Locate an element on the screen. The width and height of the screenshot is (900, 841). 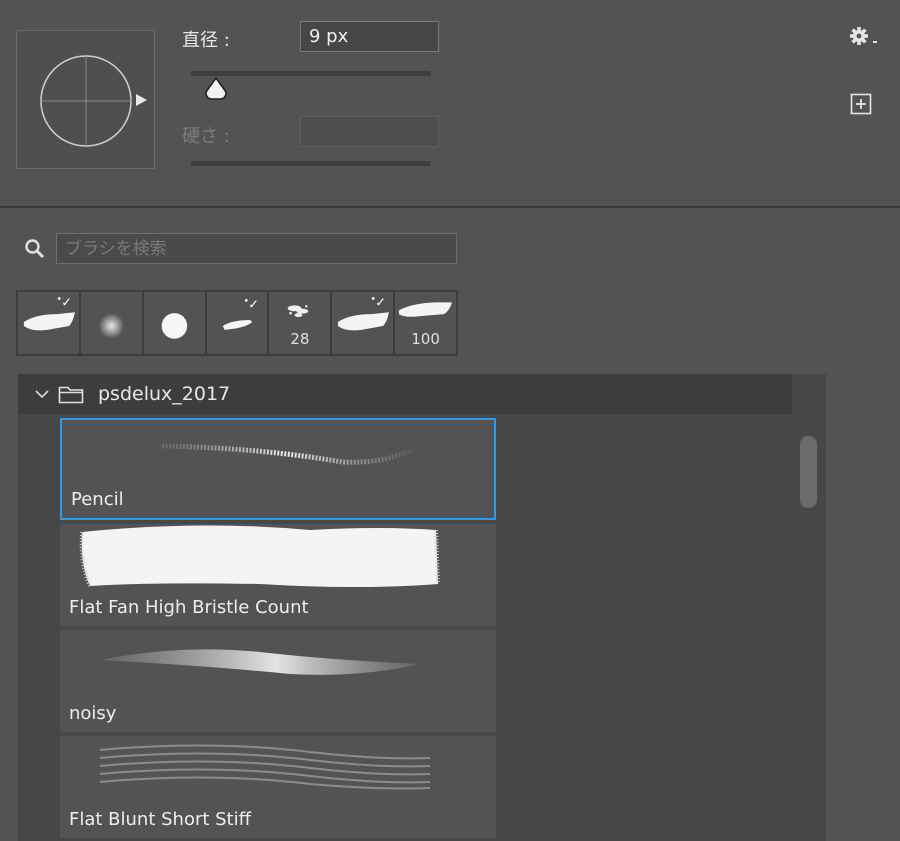
brush-name: Pencil is located at coordinates (97, 499).